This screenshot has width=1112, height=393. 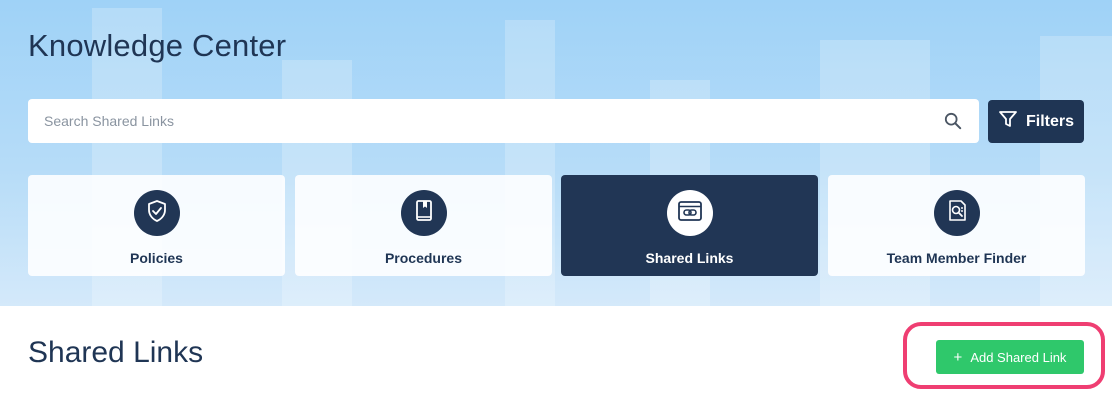 I want to click on category-card-policies: Policies, so click(x=156, y=225).